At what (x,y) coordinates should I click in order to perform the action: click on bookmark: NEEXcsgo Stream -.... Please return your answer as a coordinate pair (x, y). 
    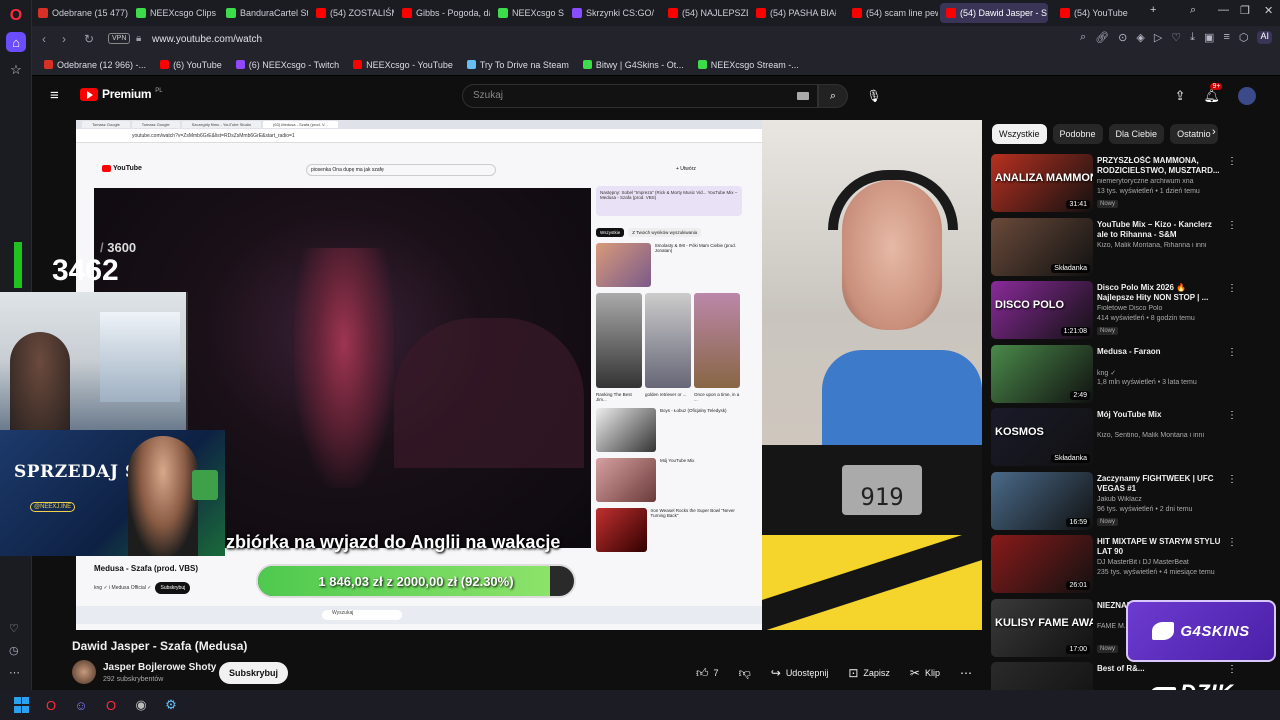
    Looking at the image, I should click on (748, 65).